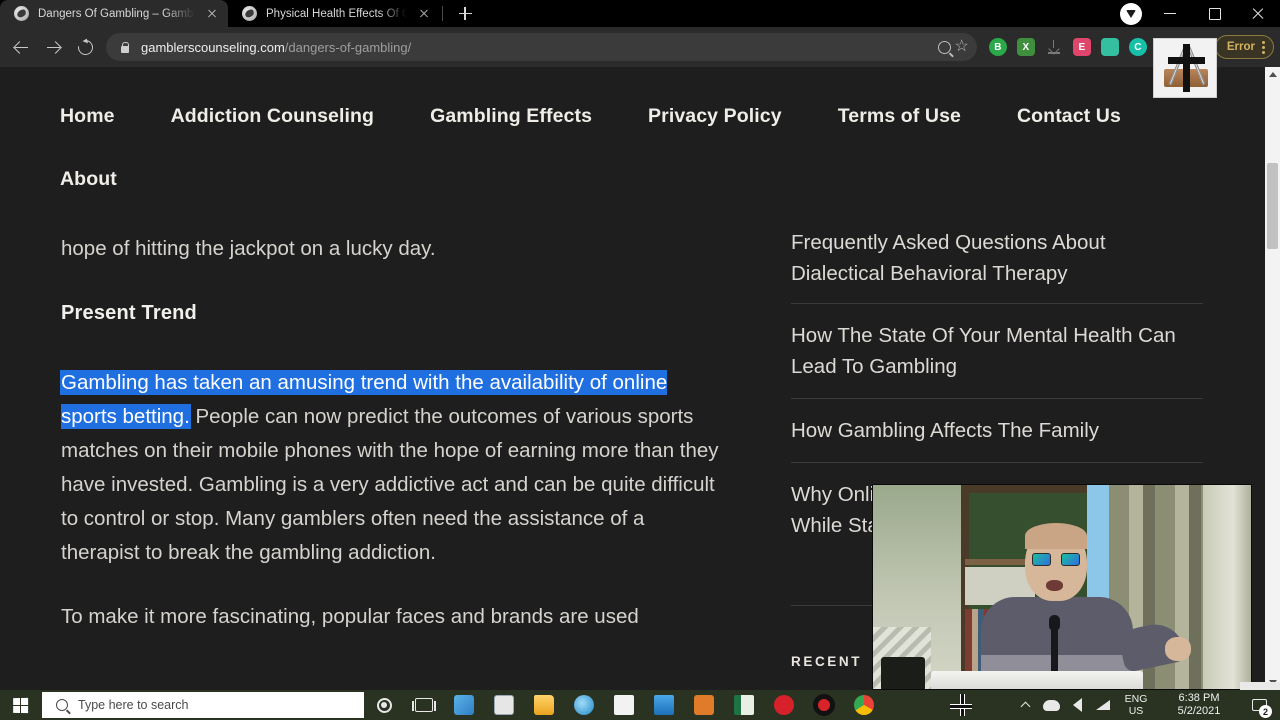 This screenshot has height=720, width=1280. What do you see at coordinates (704, 705) in the screenshot?
I see `media-player-app-icon` at bounding box center [704, 705].